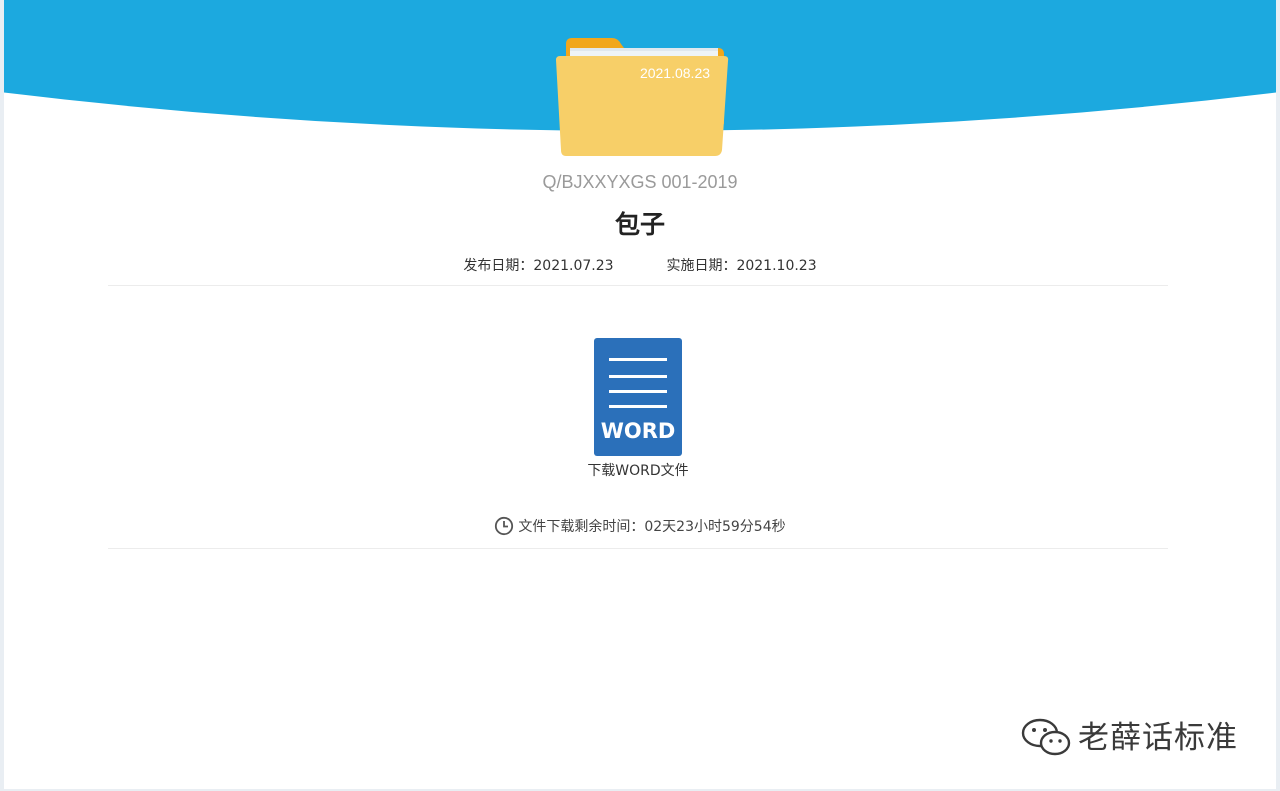  Describe the element at coordinates (640, 182) in the screenshot. I see `standard-code: Q/BJXXYXGS 001-2019` at that location.